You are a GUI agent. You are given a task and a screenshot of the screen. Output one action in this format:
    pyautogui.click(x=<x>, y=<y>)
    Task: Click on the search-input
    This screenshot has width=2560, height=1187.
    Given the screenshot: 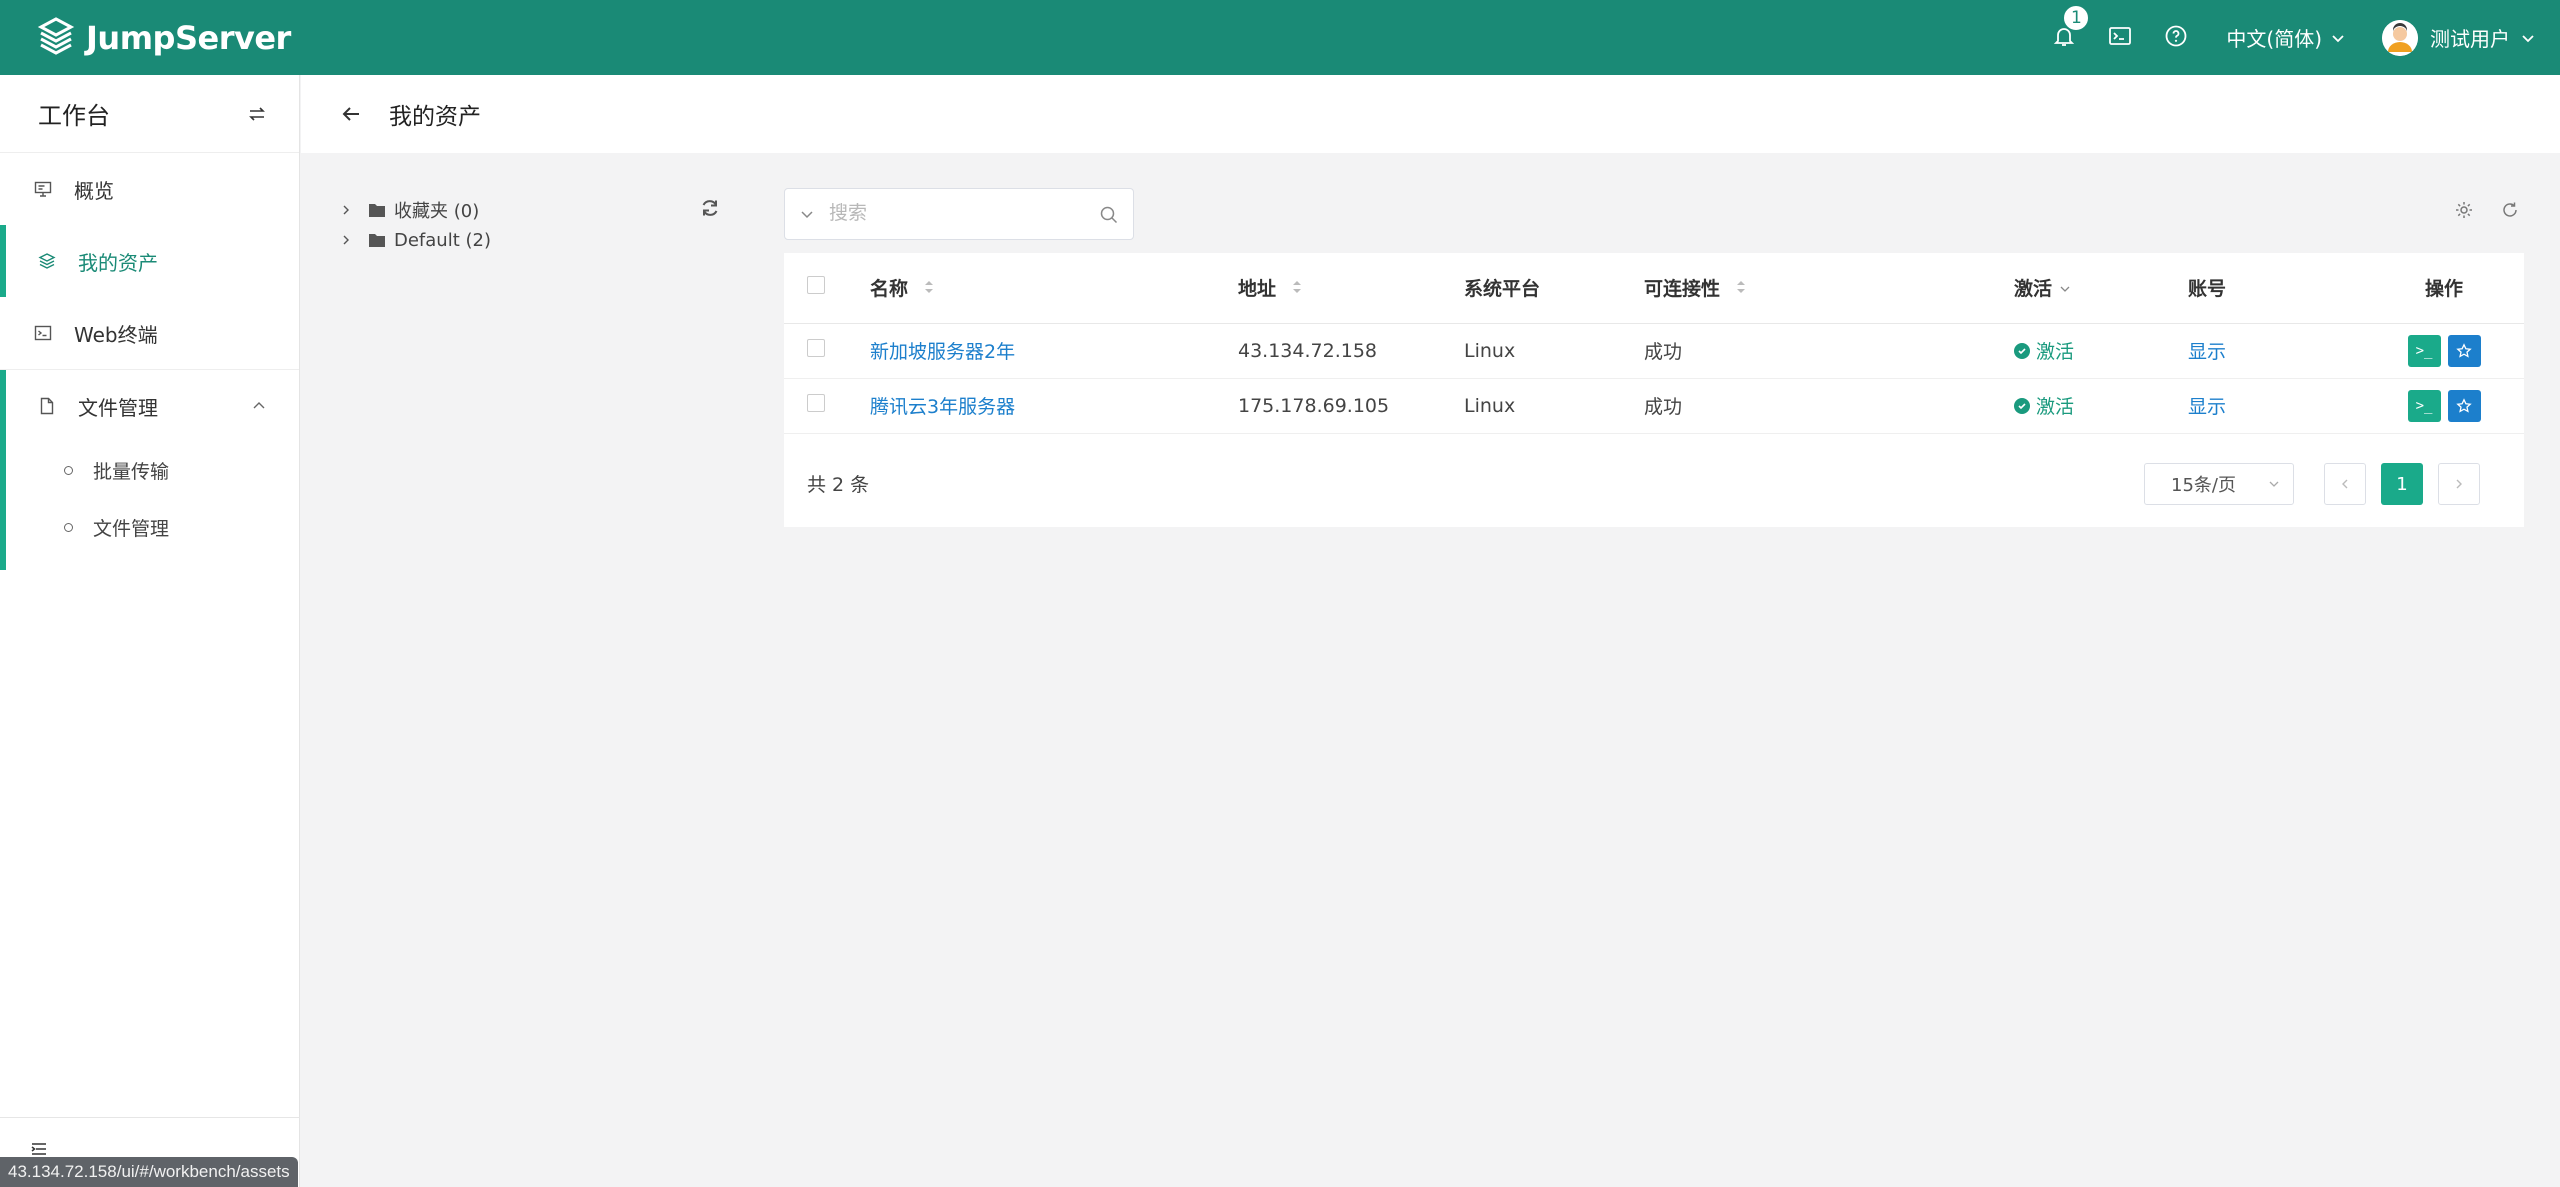 What is the action you would take?
    pyautogui.click(x=954, y=214)
    